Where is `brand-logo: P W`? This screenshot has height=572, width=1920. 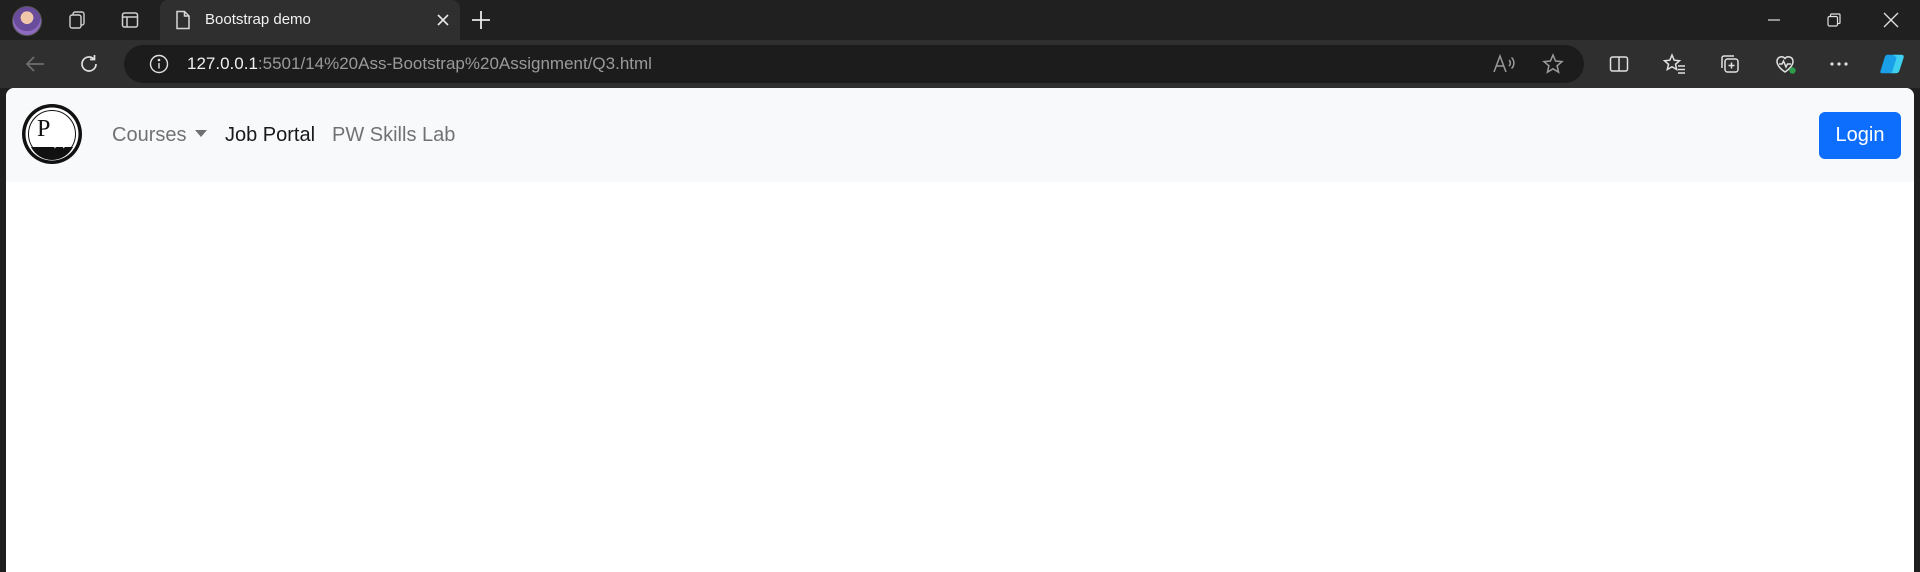
brand-logo: P W is located at coordinates (52, 134).